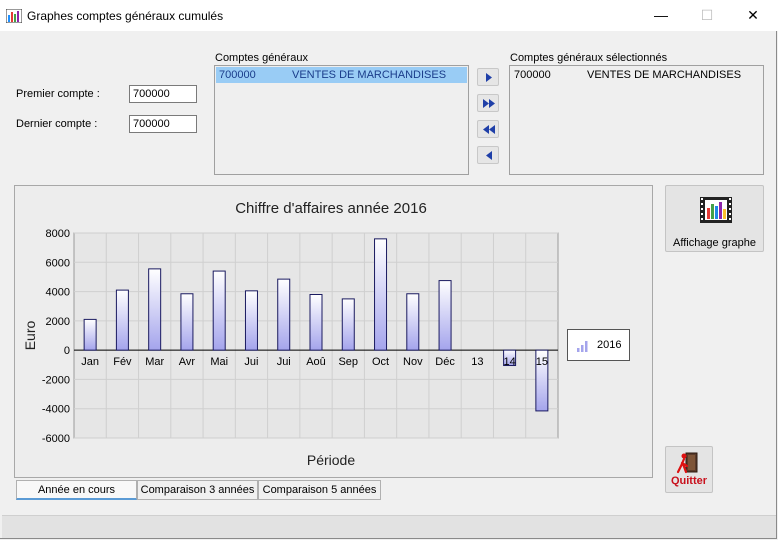 The image size is (778, 540). What do you see at coordinates (58, 263) in the screenshot?
I see `y-tick-label: 6000` at bounding box center [58, 263].